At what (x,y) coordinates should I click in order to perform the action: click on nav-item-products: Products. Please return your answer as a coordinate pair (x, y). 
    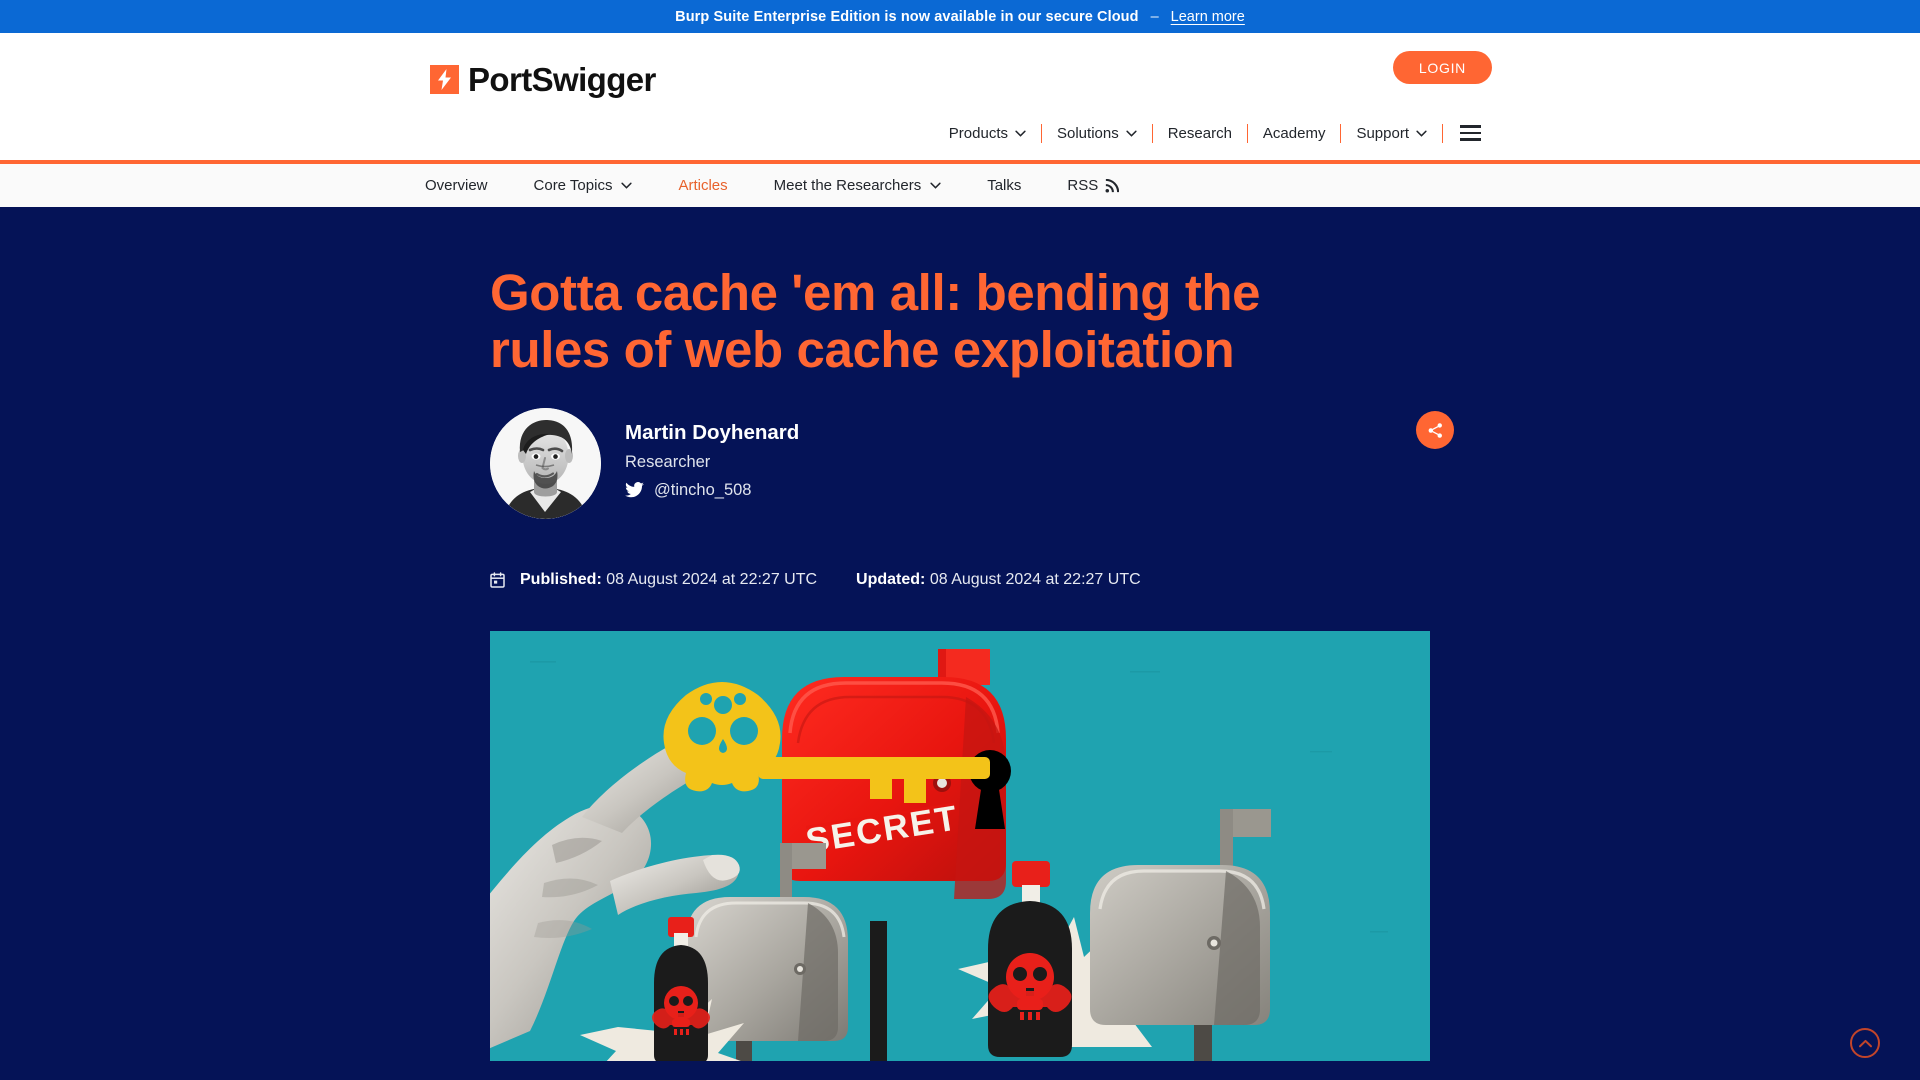
    Looking at the image, I should click on (987, 133).